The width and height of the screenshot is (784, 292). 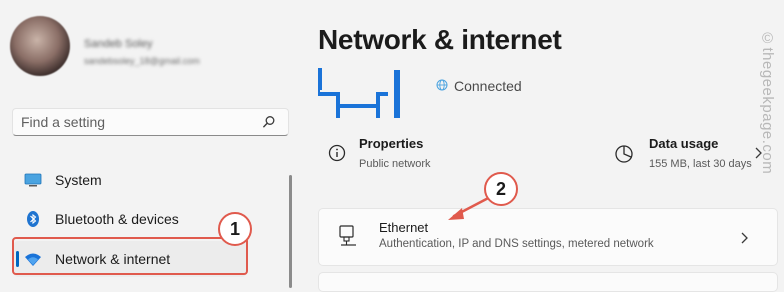 What do you see at coordinates (130, 256) in the screenshot?
I see `highlight-box` at bounding box center [130, 256].